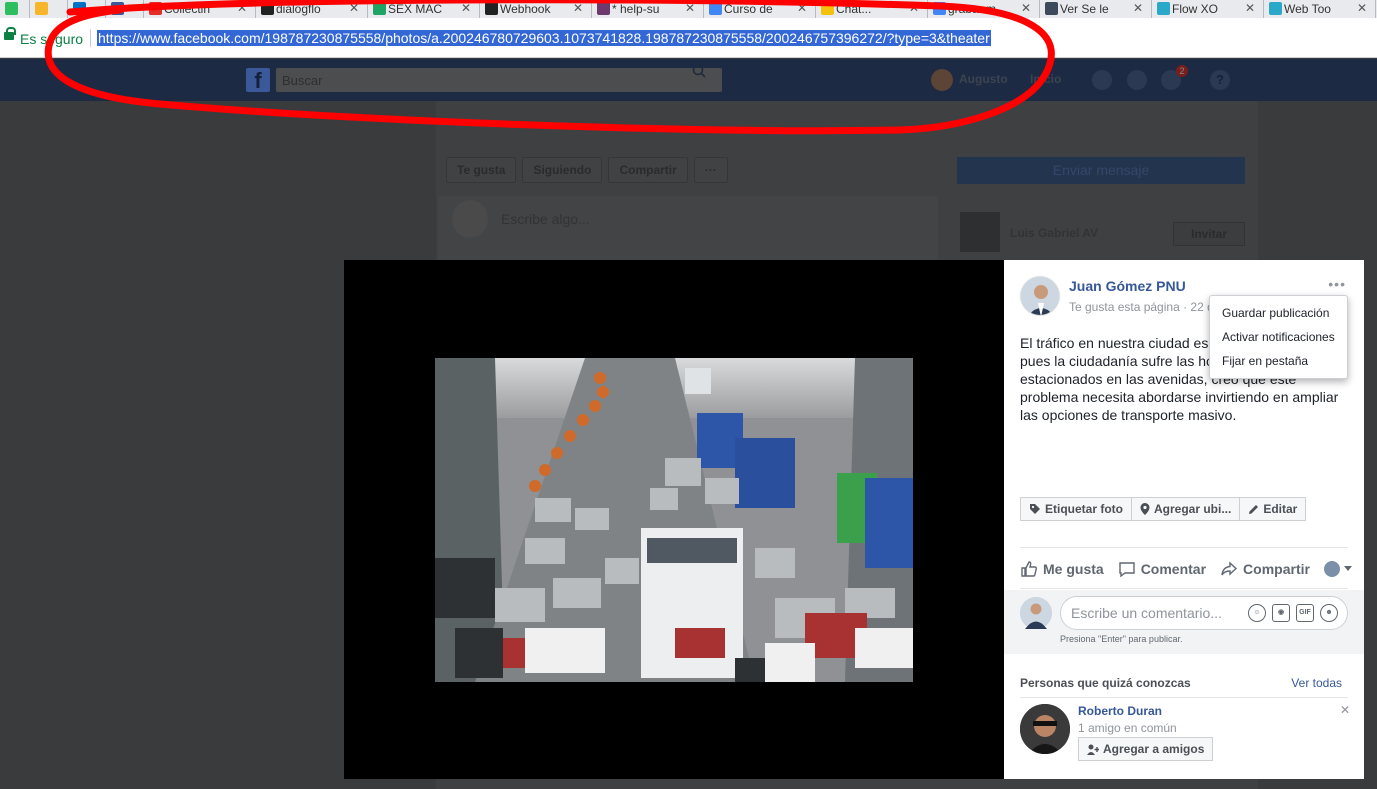  I want to click on comment-label: Comentar, so click(1173, 569).